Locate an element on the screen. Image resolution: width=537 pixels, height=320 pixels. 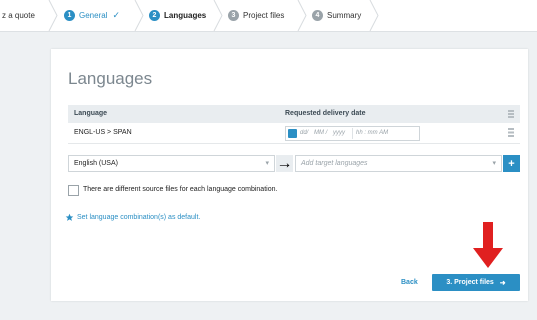
target-languages-placeholder: Add target languages is located at coordinates (334, 163).